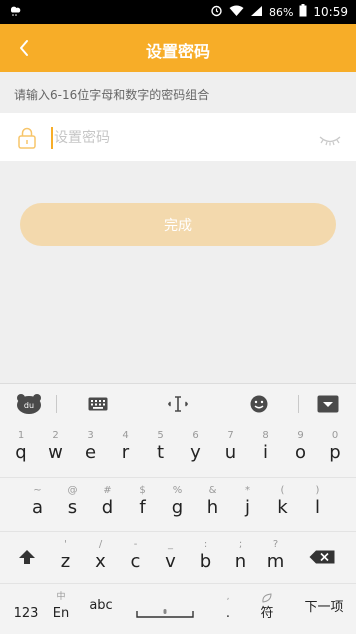  I want to click on key-m: ? m, so click(275, 557).